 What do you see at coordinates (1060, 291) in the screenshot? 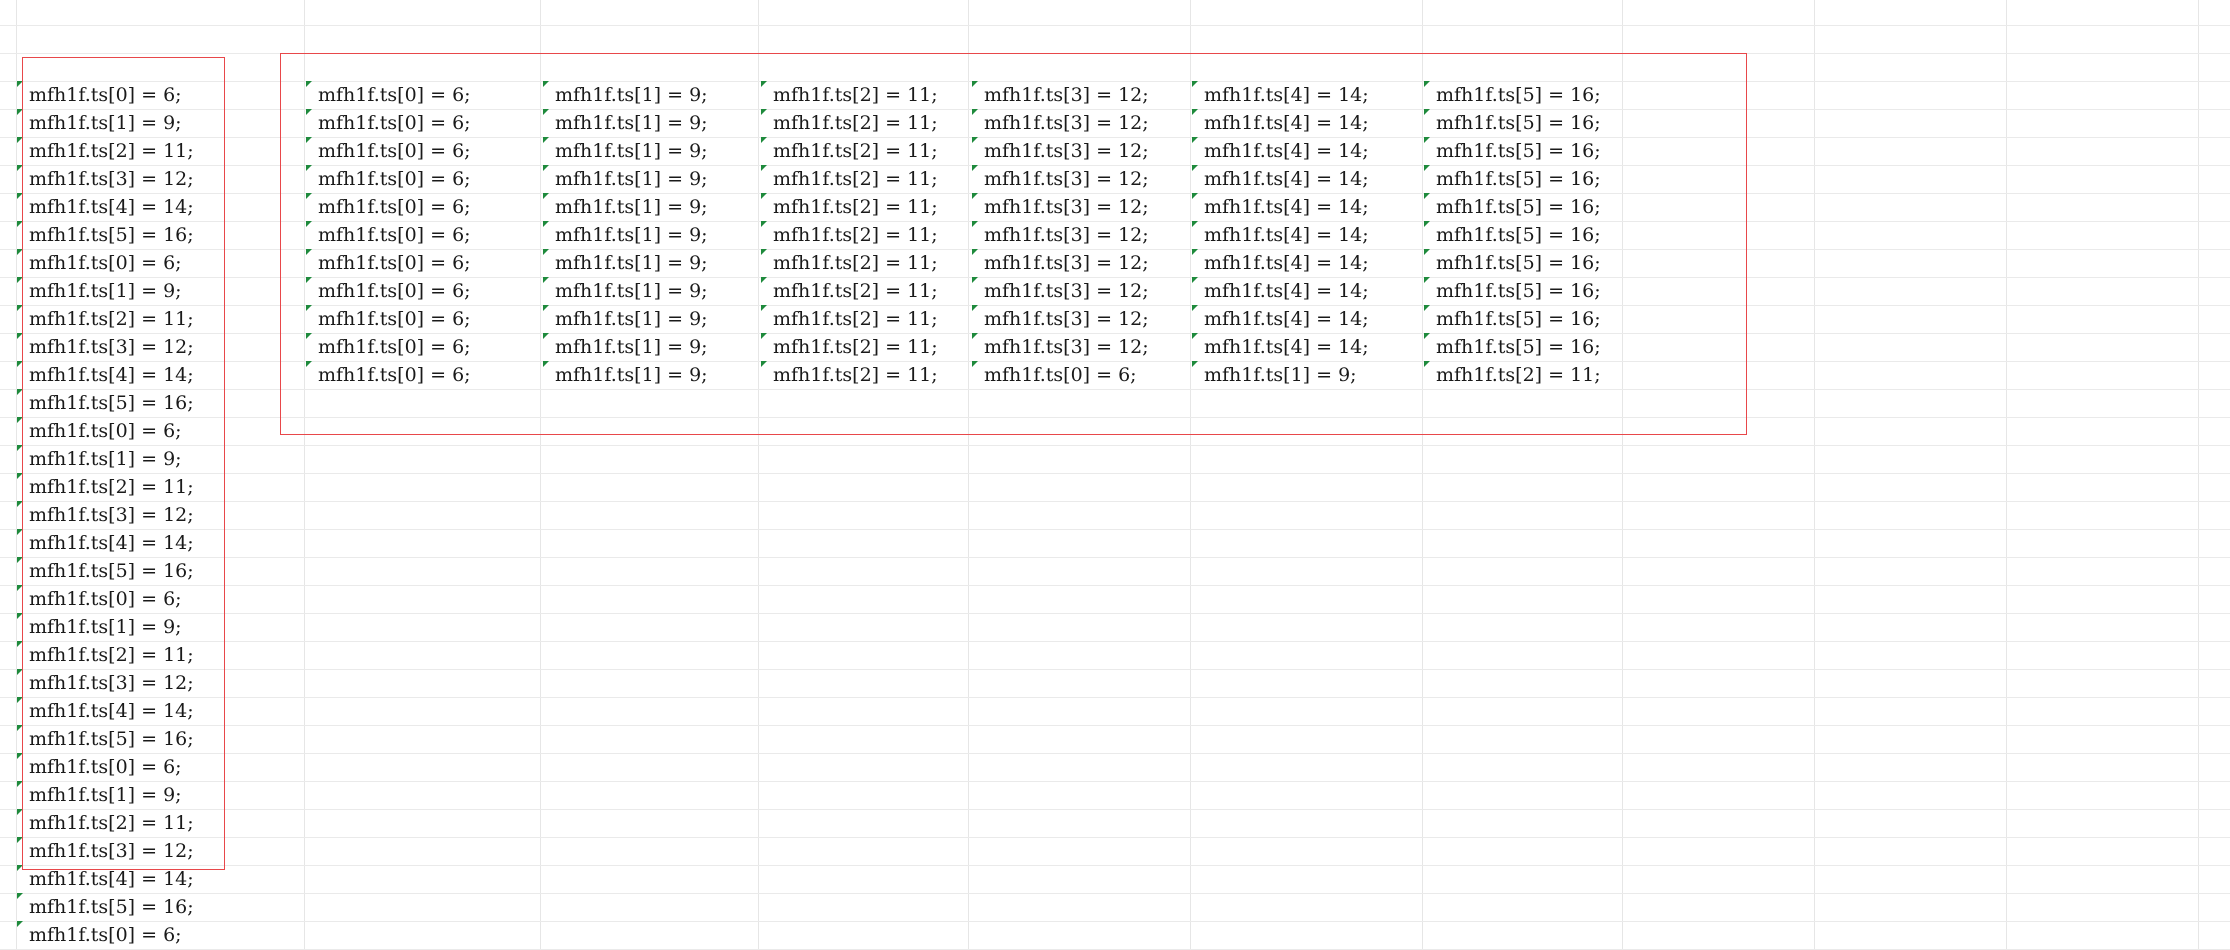
I see `cell-grid-r7-c3: mfh1f.ts[3] = 12;` at bounding box center [1060, 291].